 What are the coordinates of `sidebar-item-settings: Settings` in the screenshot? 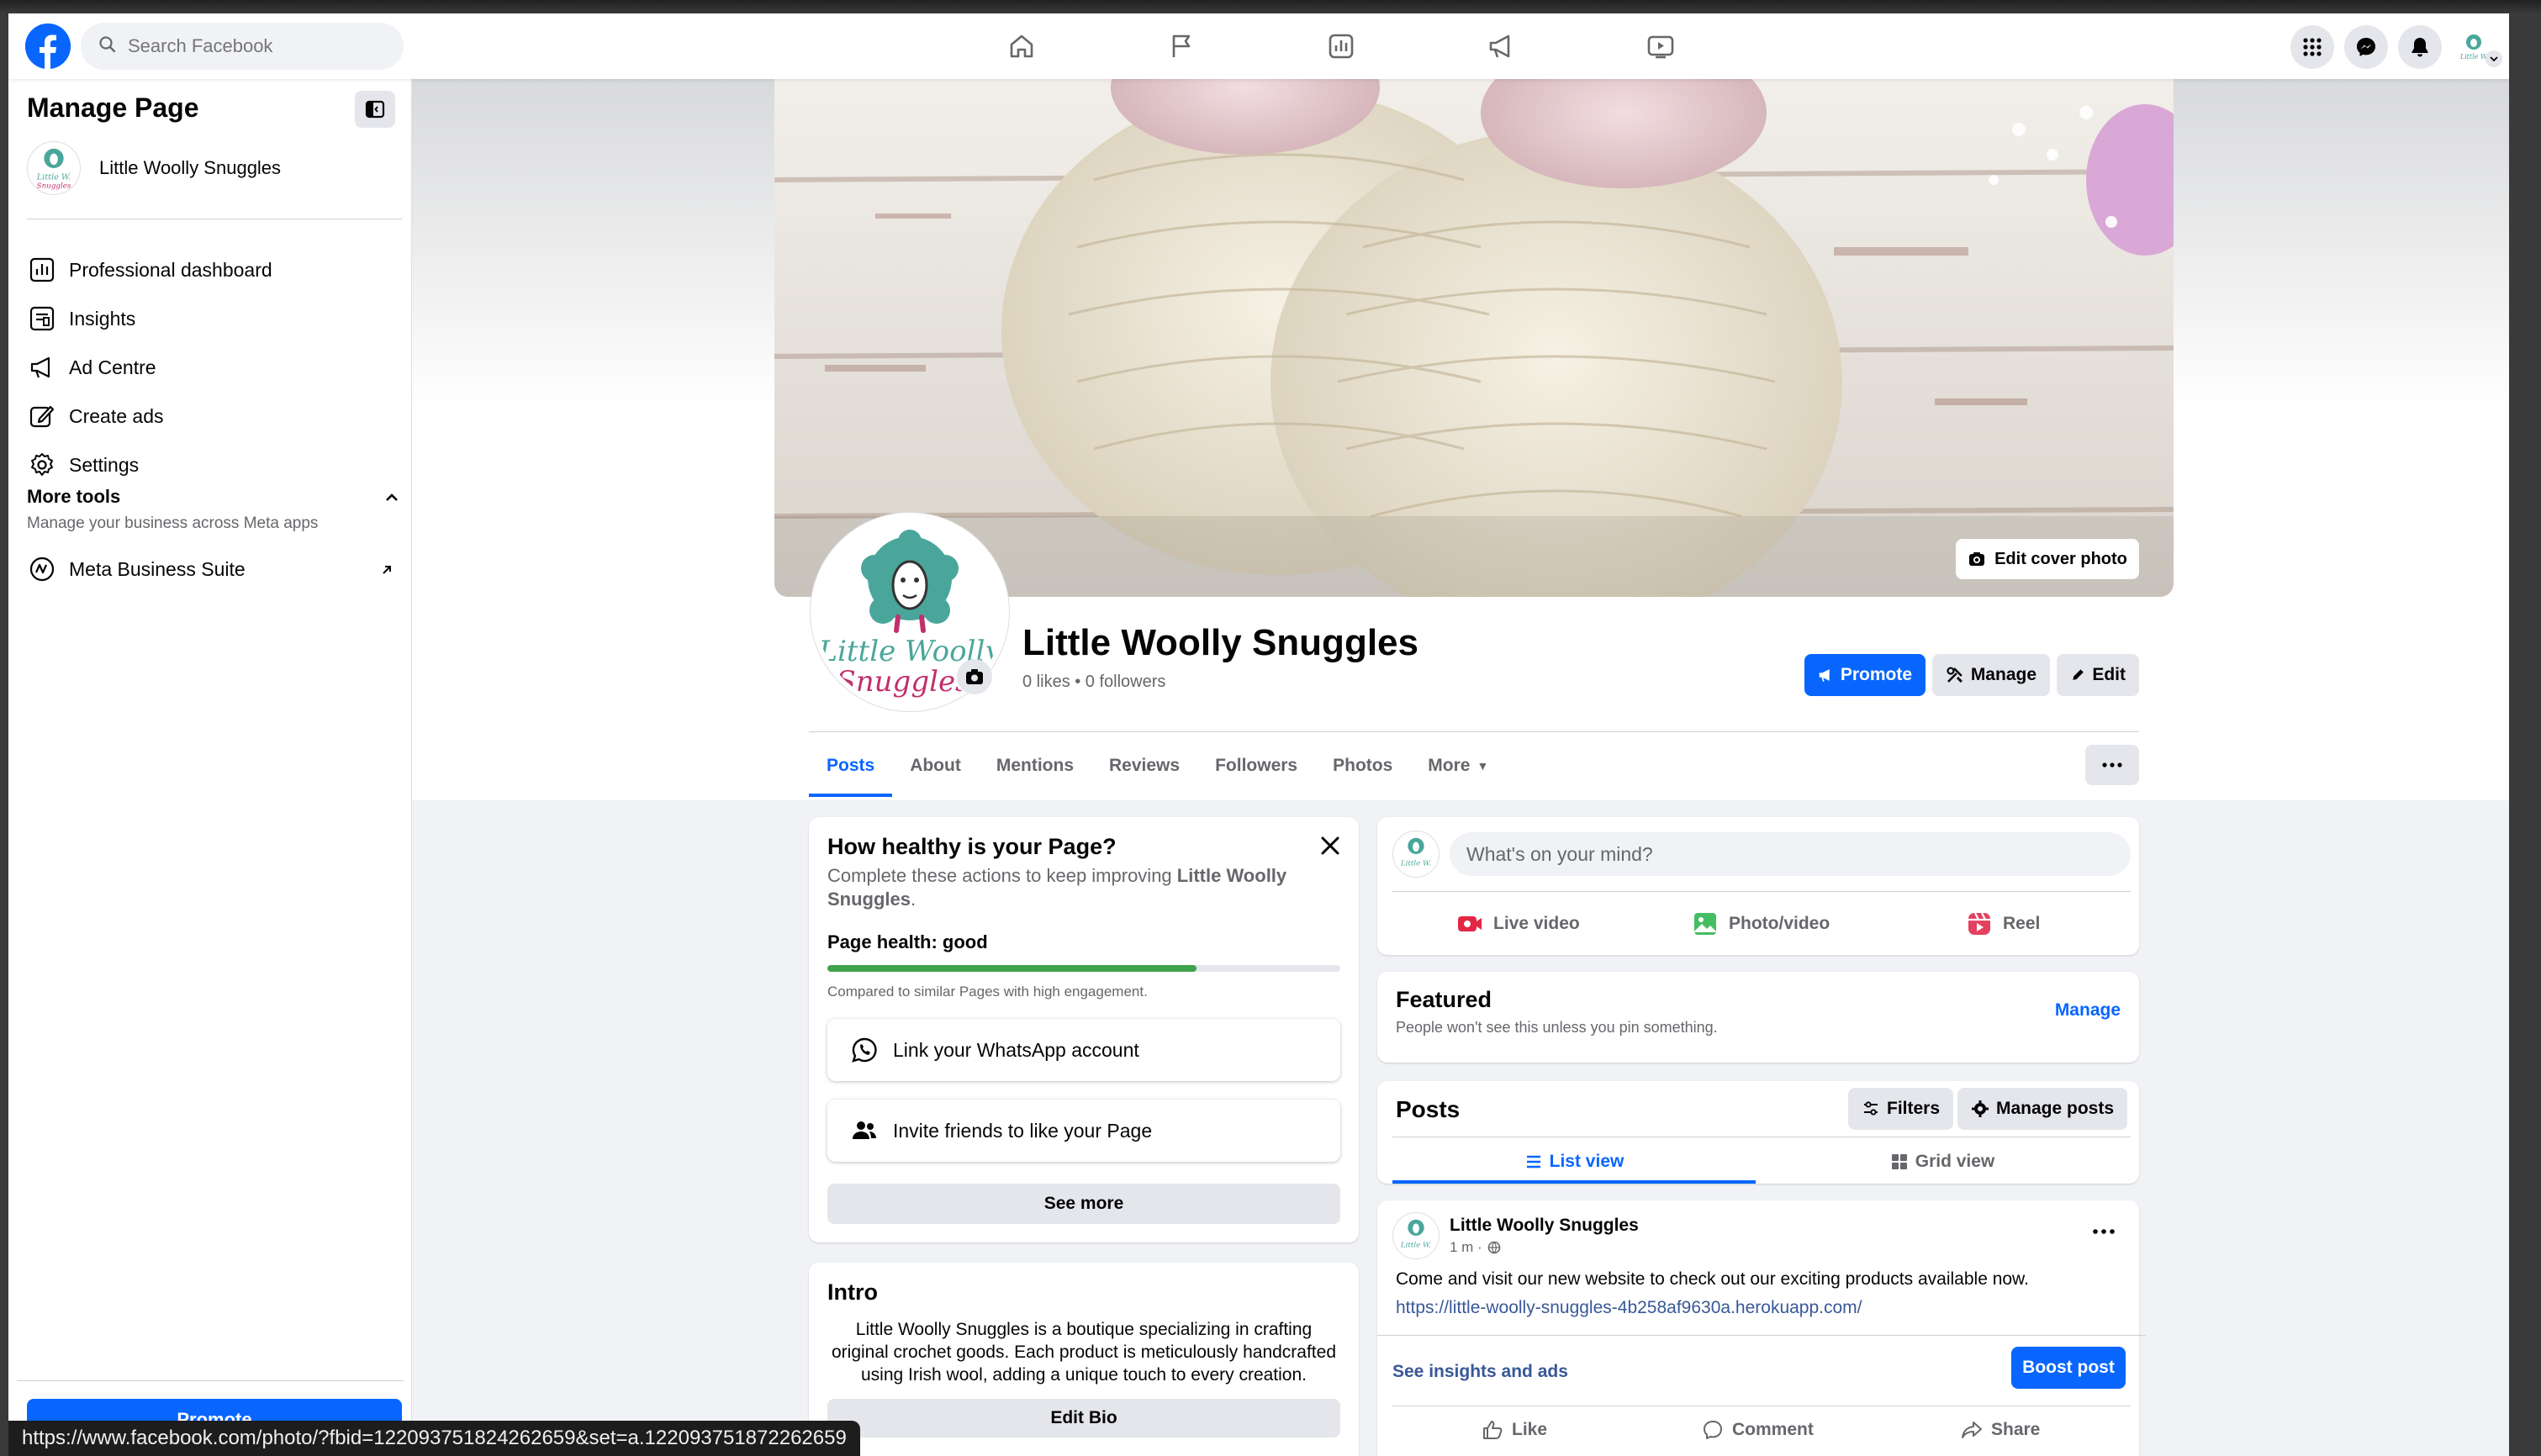 It's located at (213, 465).